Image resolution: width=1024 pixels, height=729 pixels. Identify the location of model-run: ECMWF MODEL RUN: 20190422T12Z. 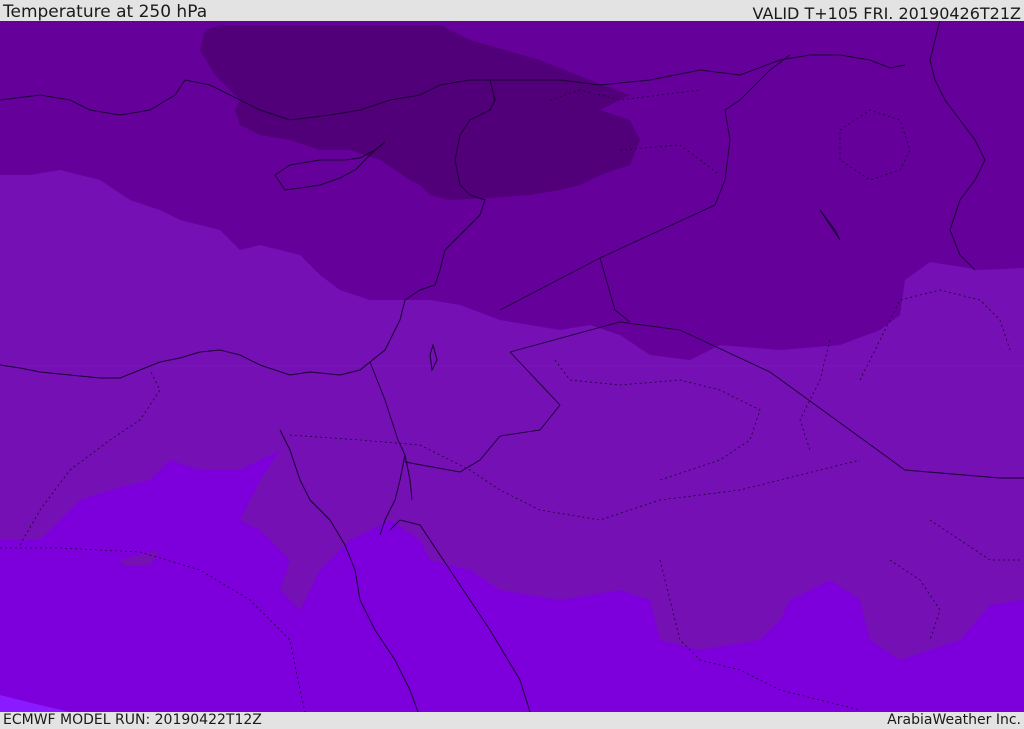
(132, 720).